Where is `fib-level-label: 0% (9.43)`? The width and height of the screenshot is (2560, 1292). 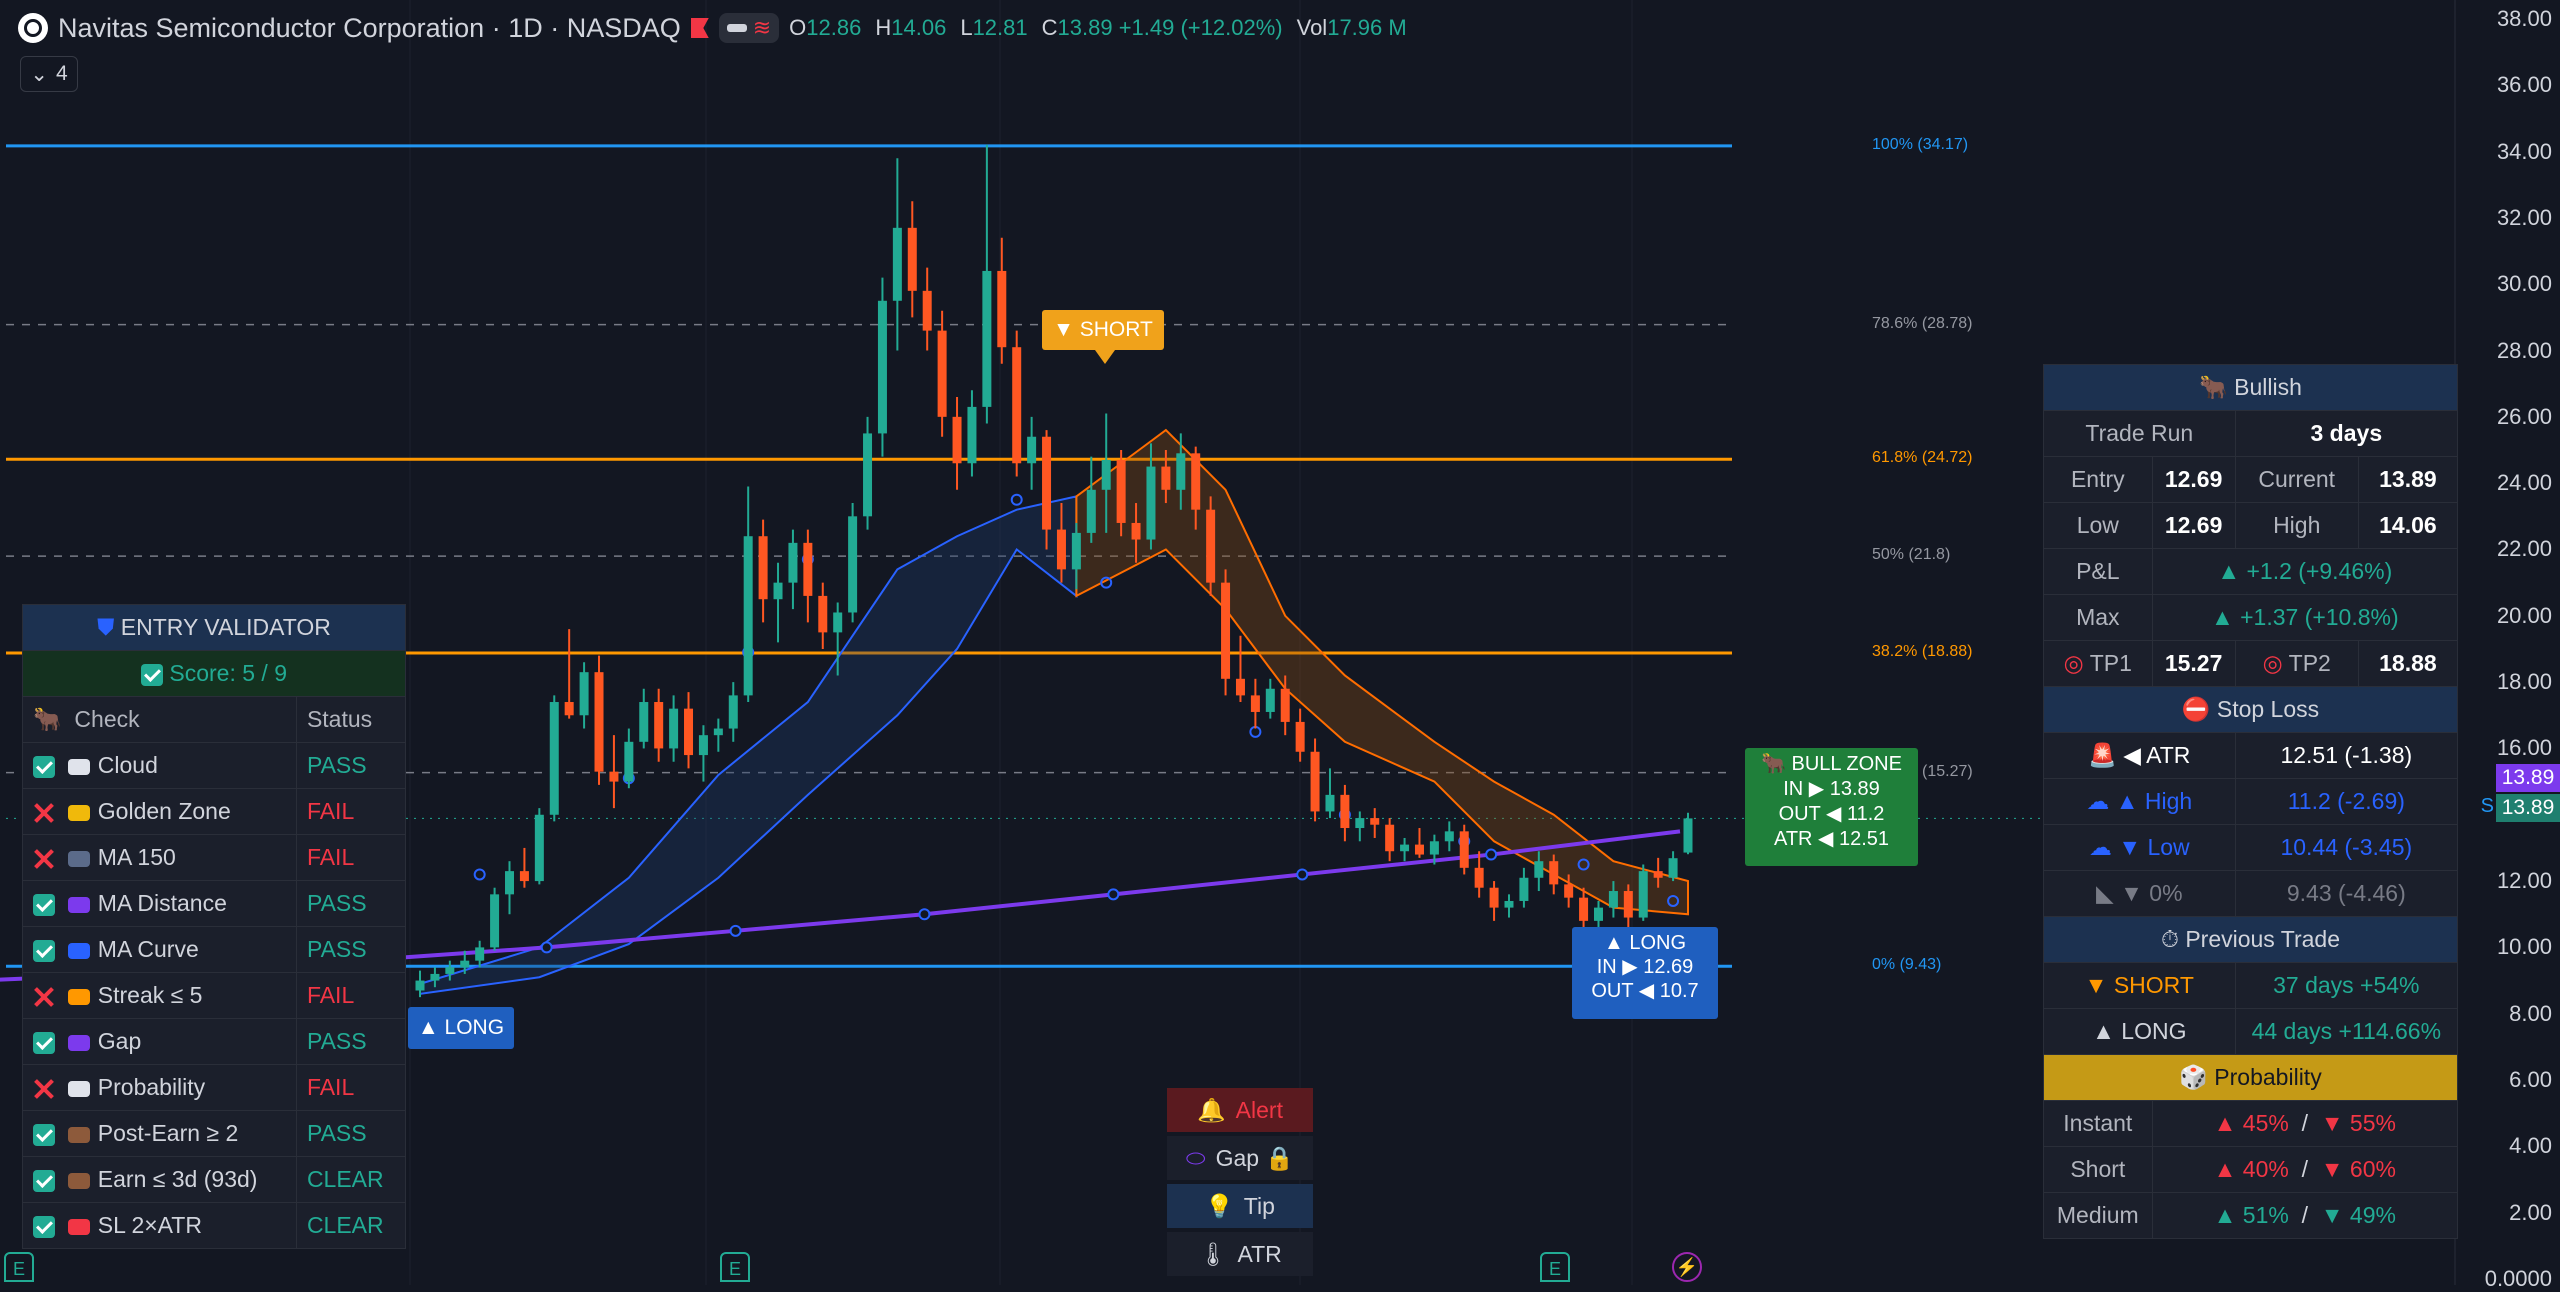
fib-level-label: 0% (9.43) is located at coordinates (1907, 965).